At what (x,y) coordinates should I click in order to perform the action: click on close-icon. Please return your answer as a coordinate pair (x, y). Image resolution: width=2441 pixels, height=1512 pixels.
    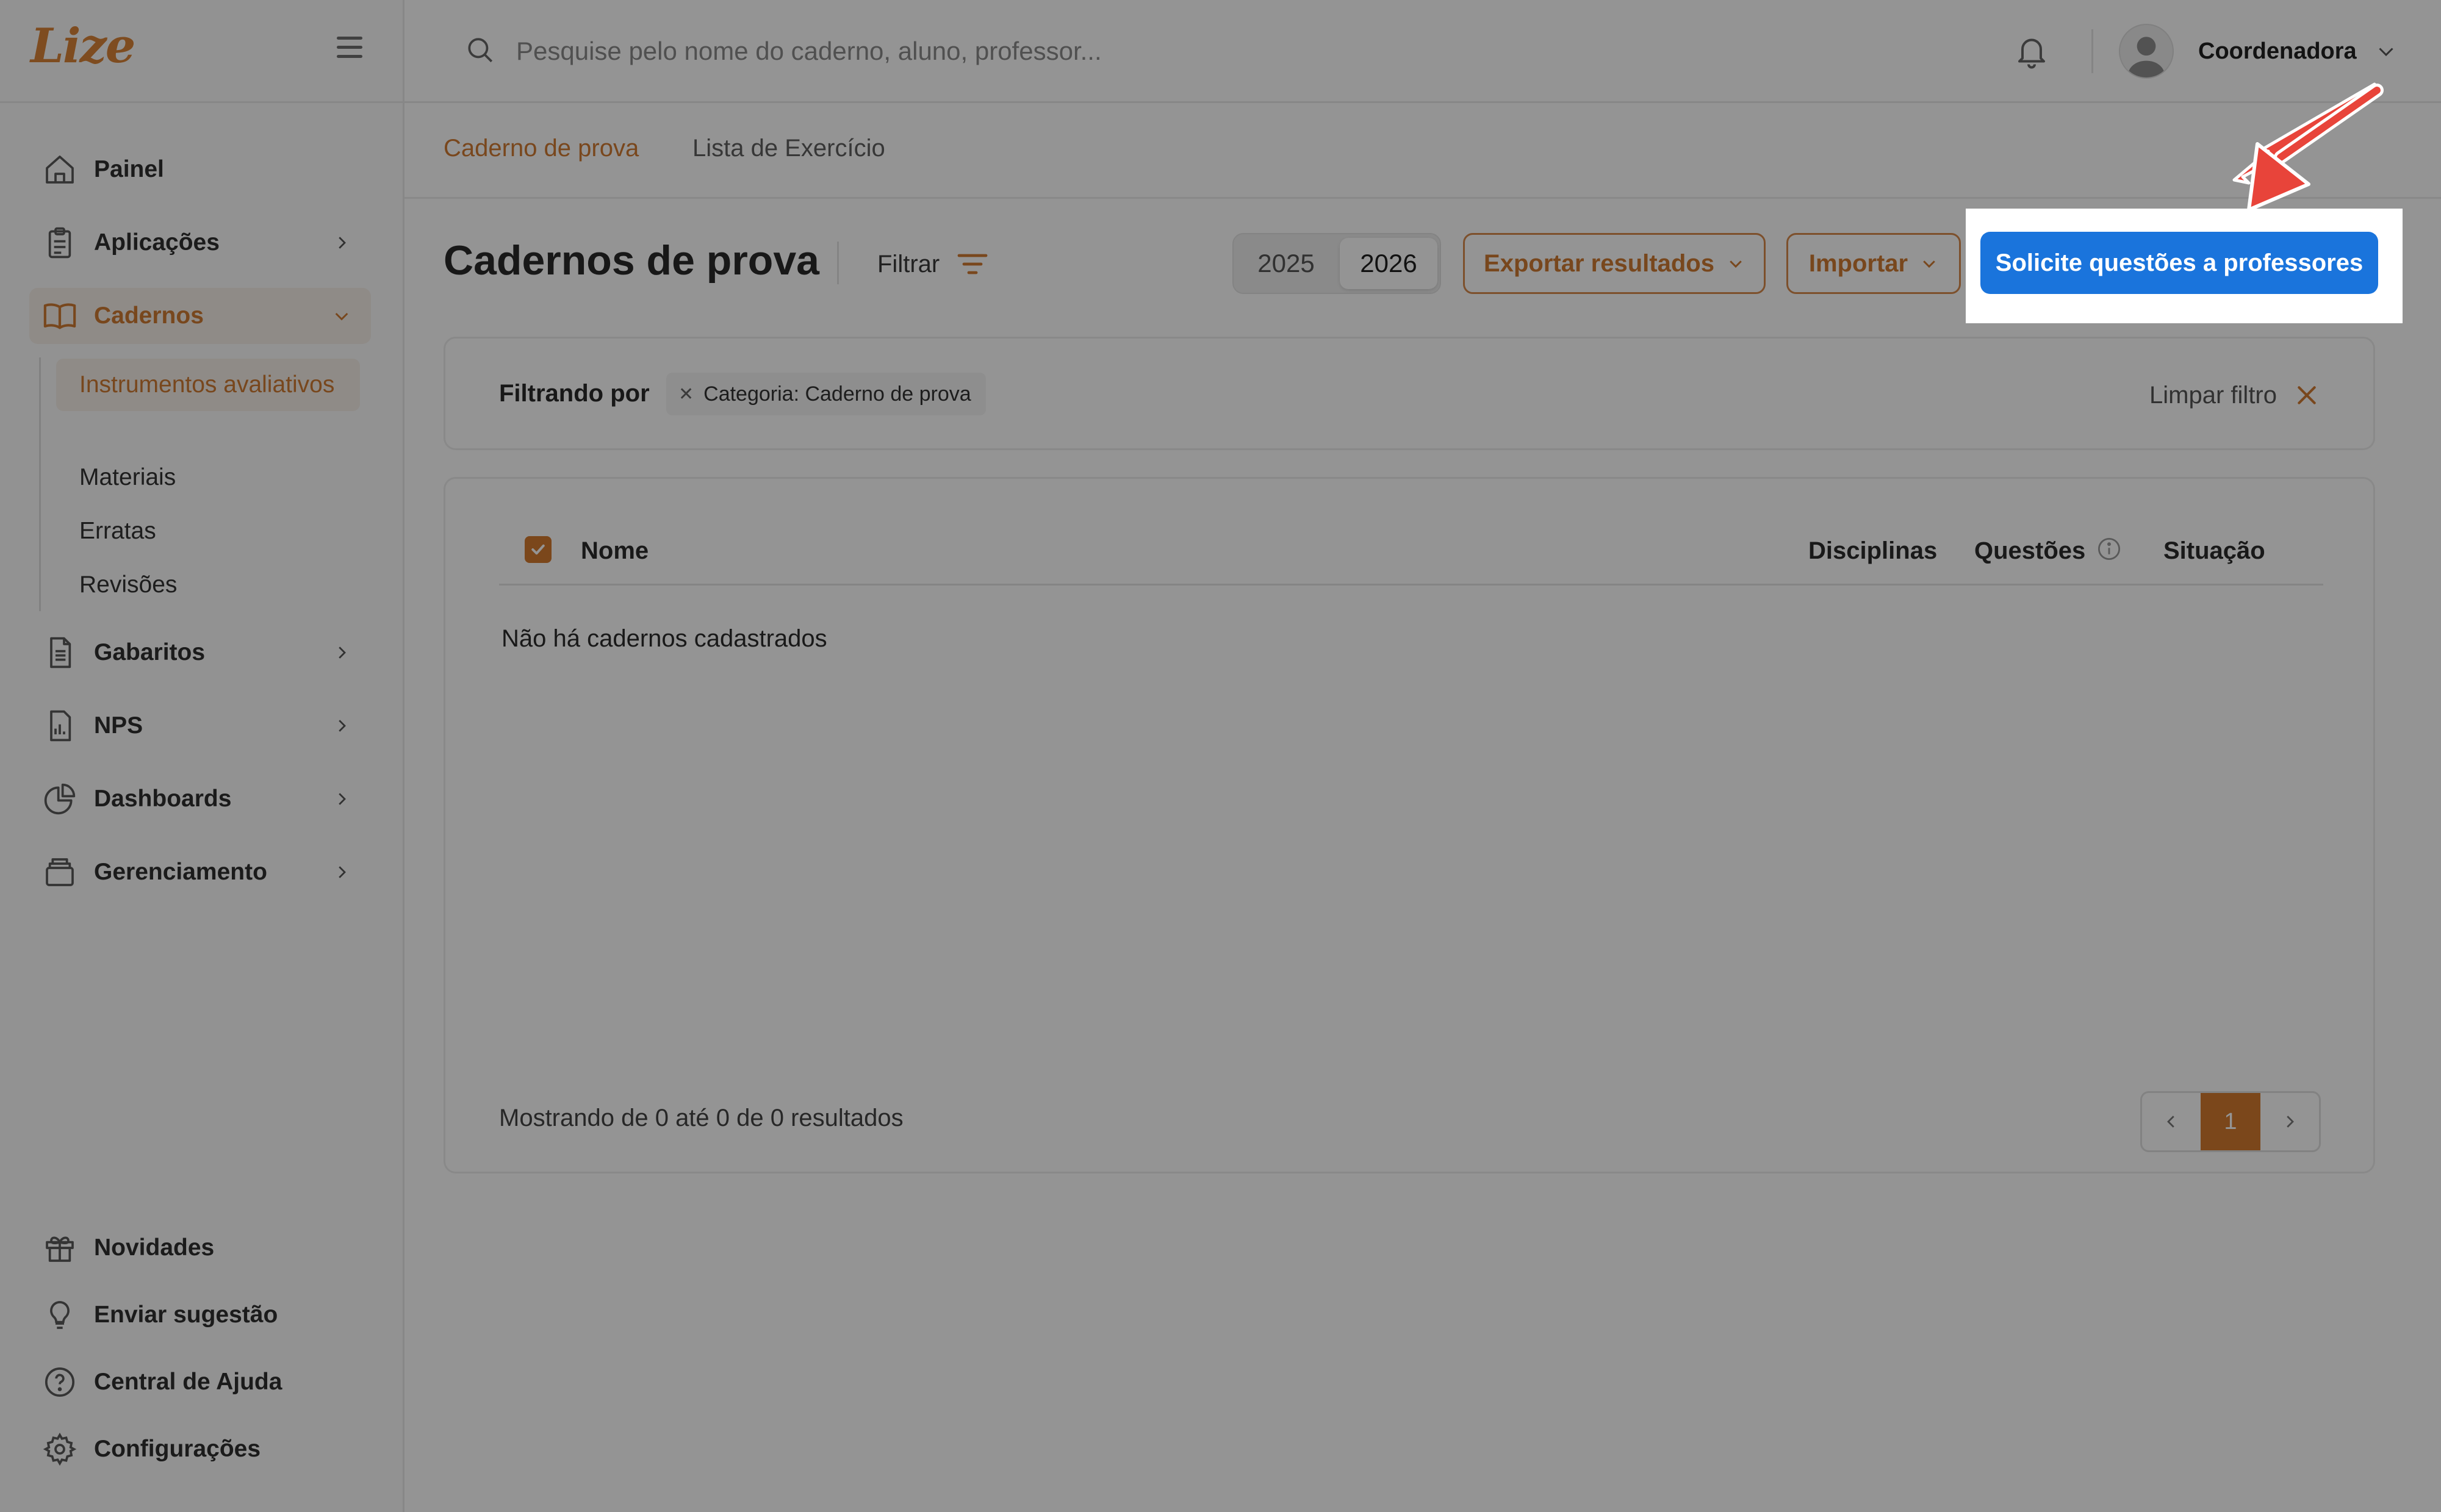
    Looking at the image, I should click on (2307, 395).